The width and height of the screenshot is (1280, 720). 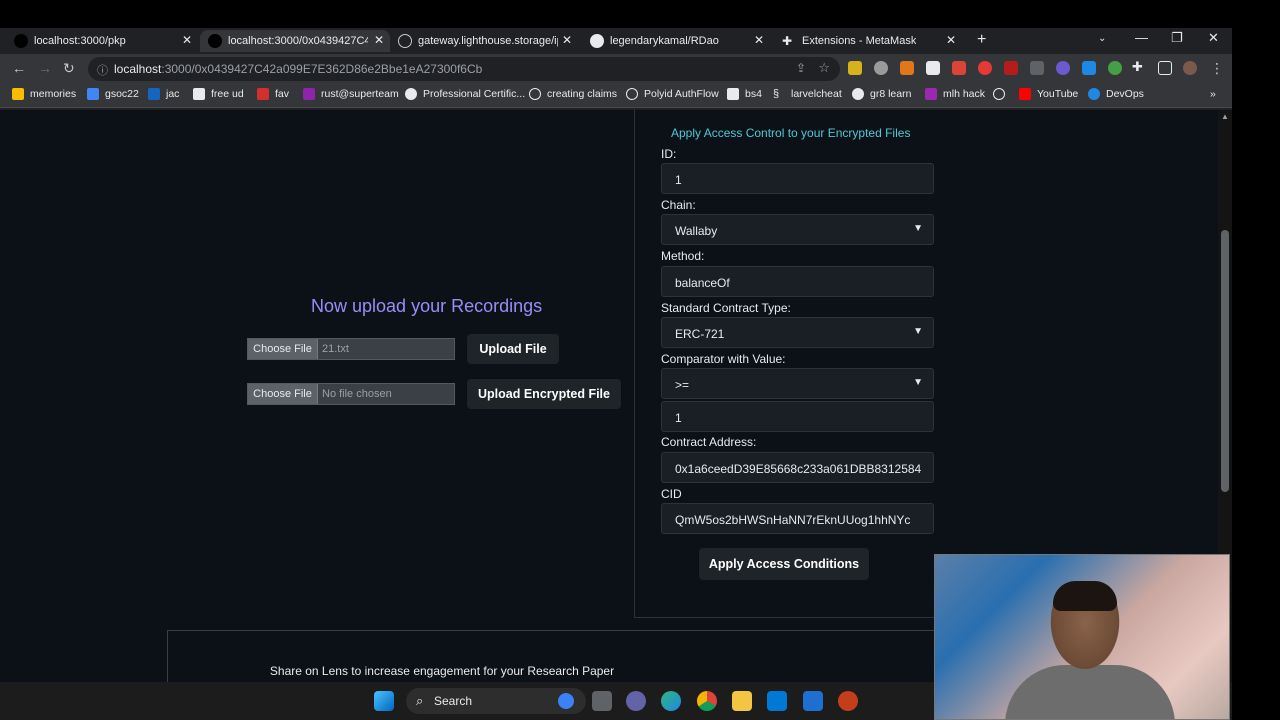 What do you see at coordinates (672, 94) in the screenshot?
I see `bookmark-polyid: Polyid AuthFlow` at bounding box center [672, 94].